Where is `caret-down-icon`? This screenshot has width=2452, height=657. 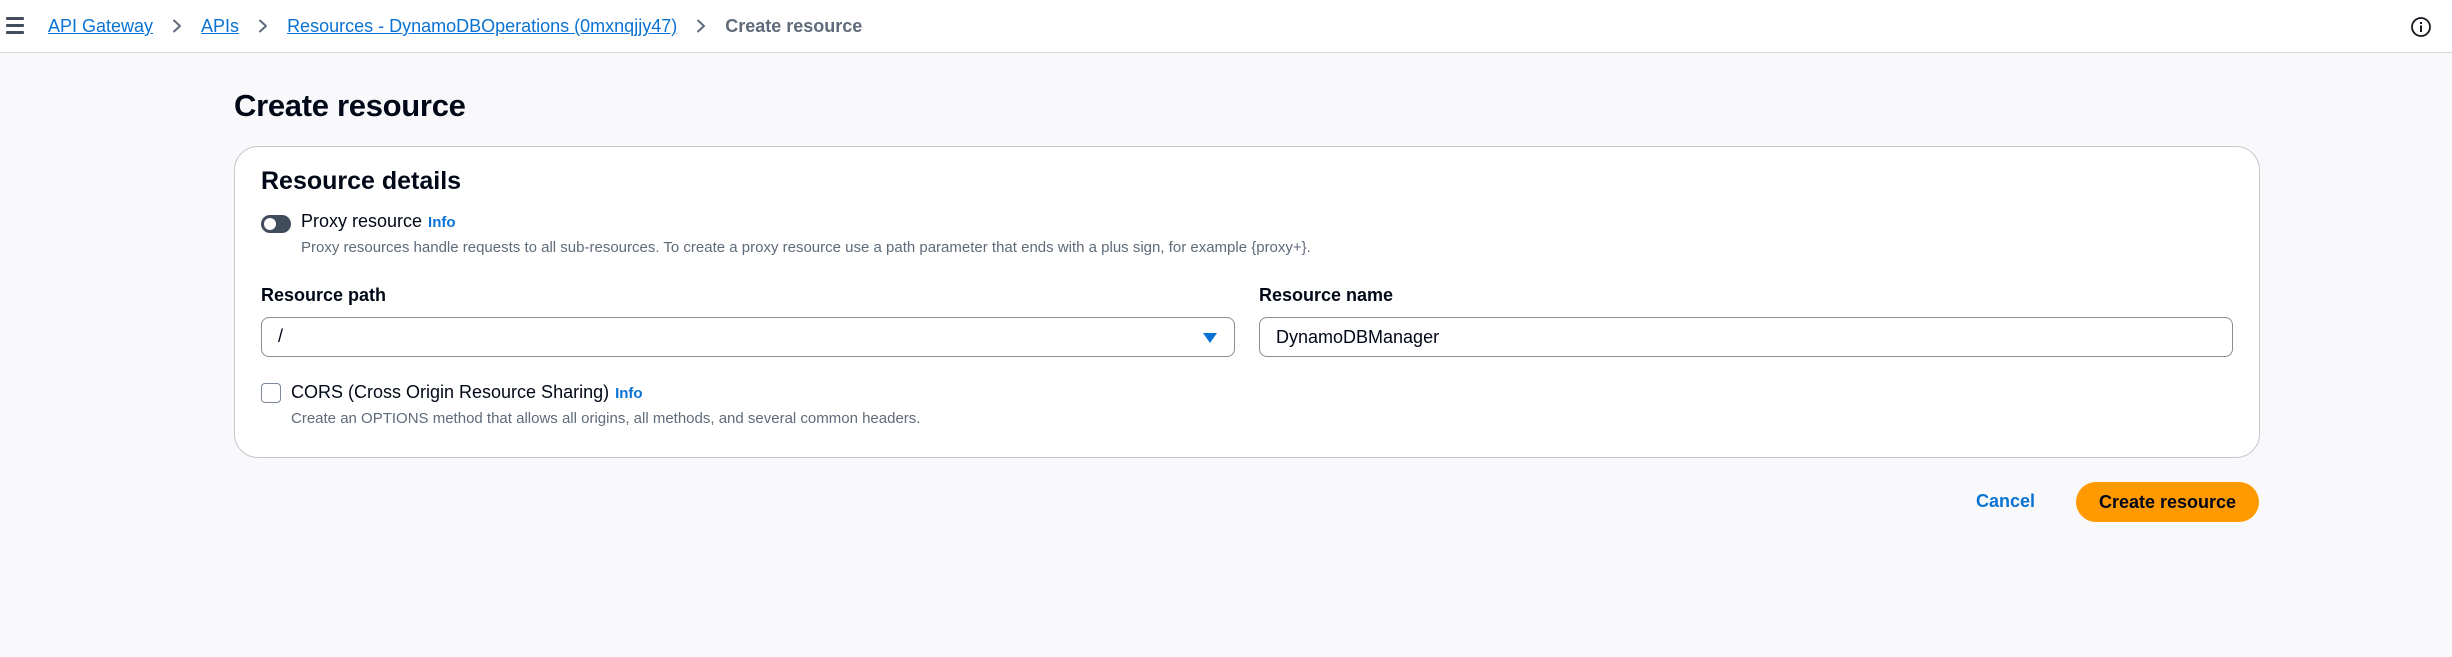 caret-down-icon is located at coordinates (1210, 337).